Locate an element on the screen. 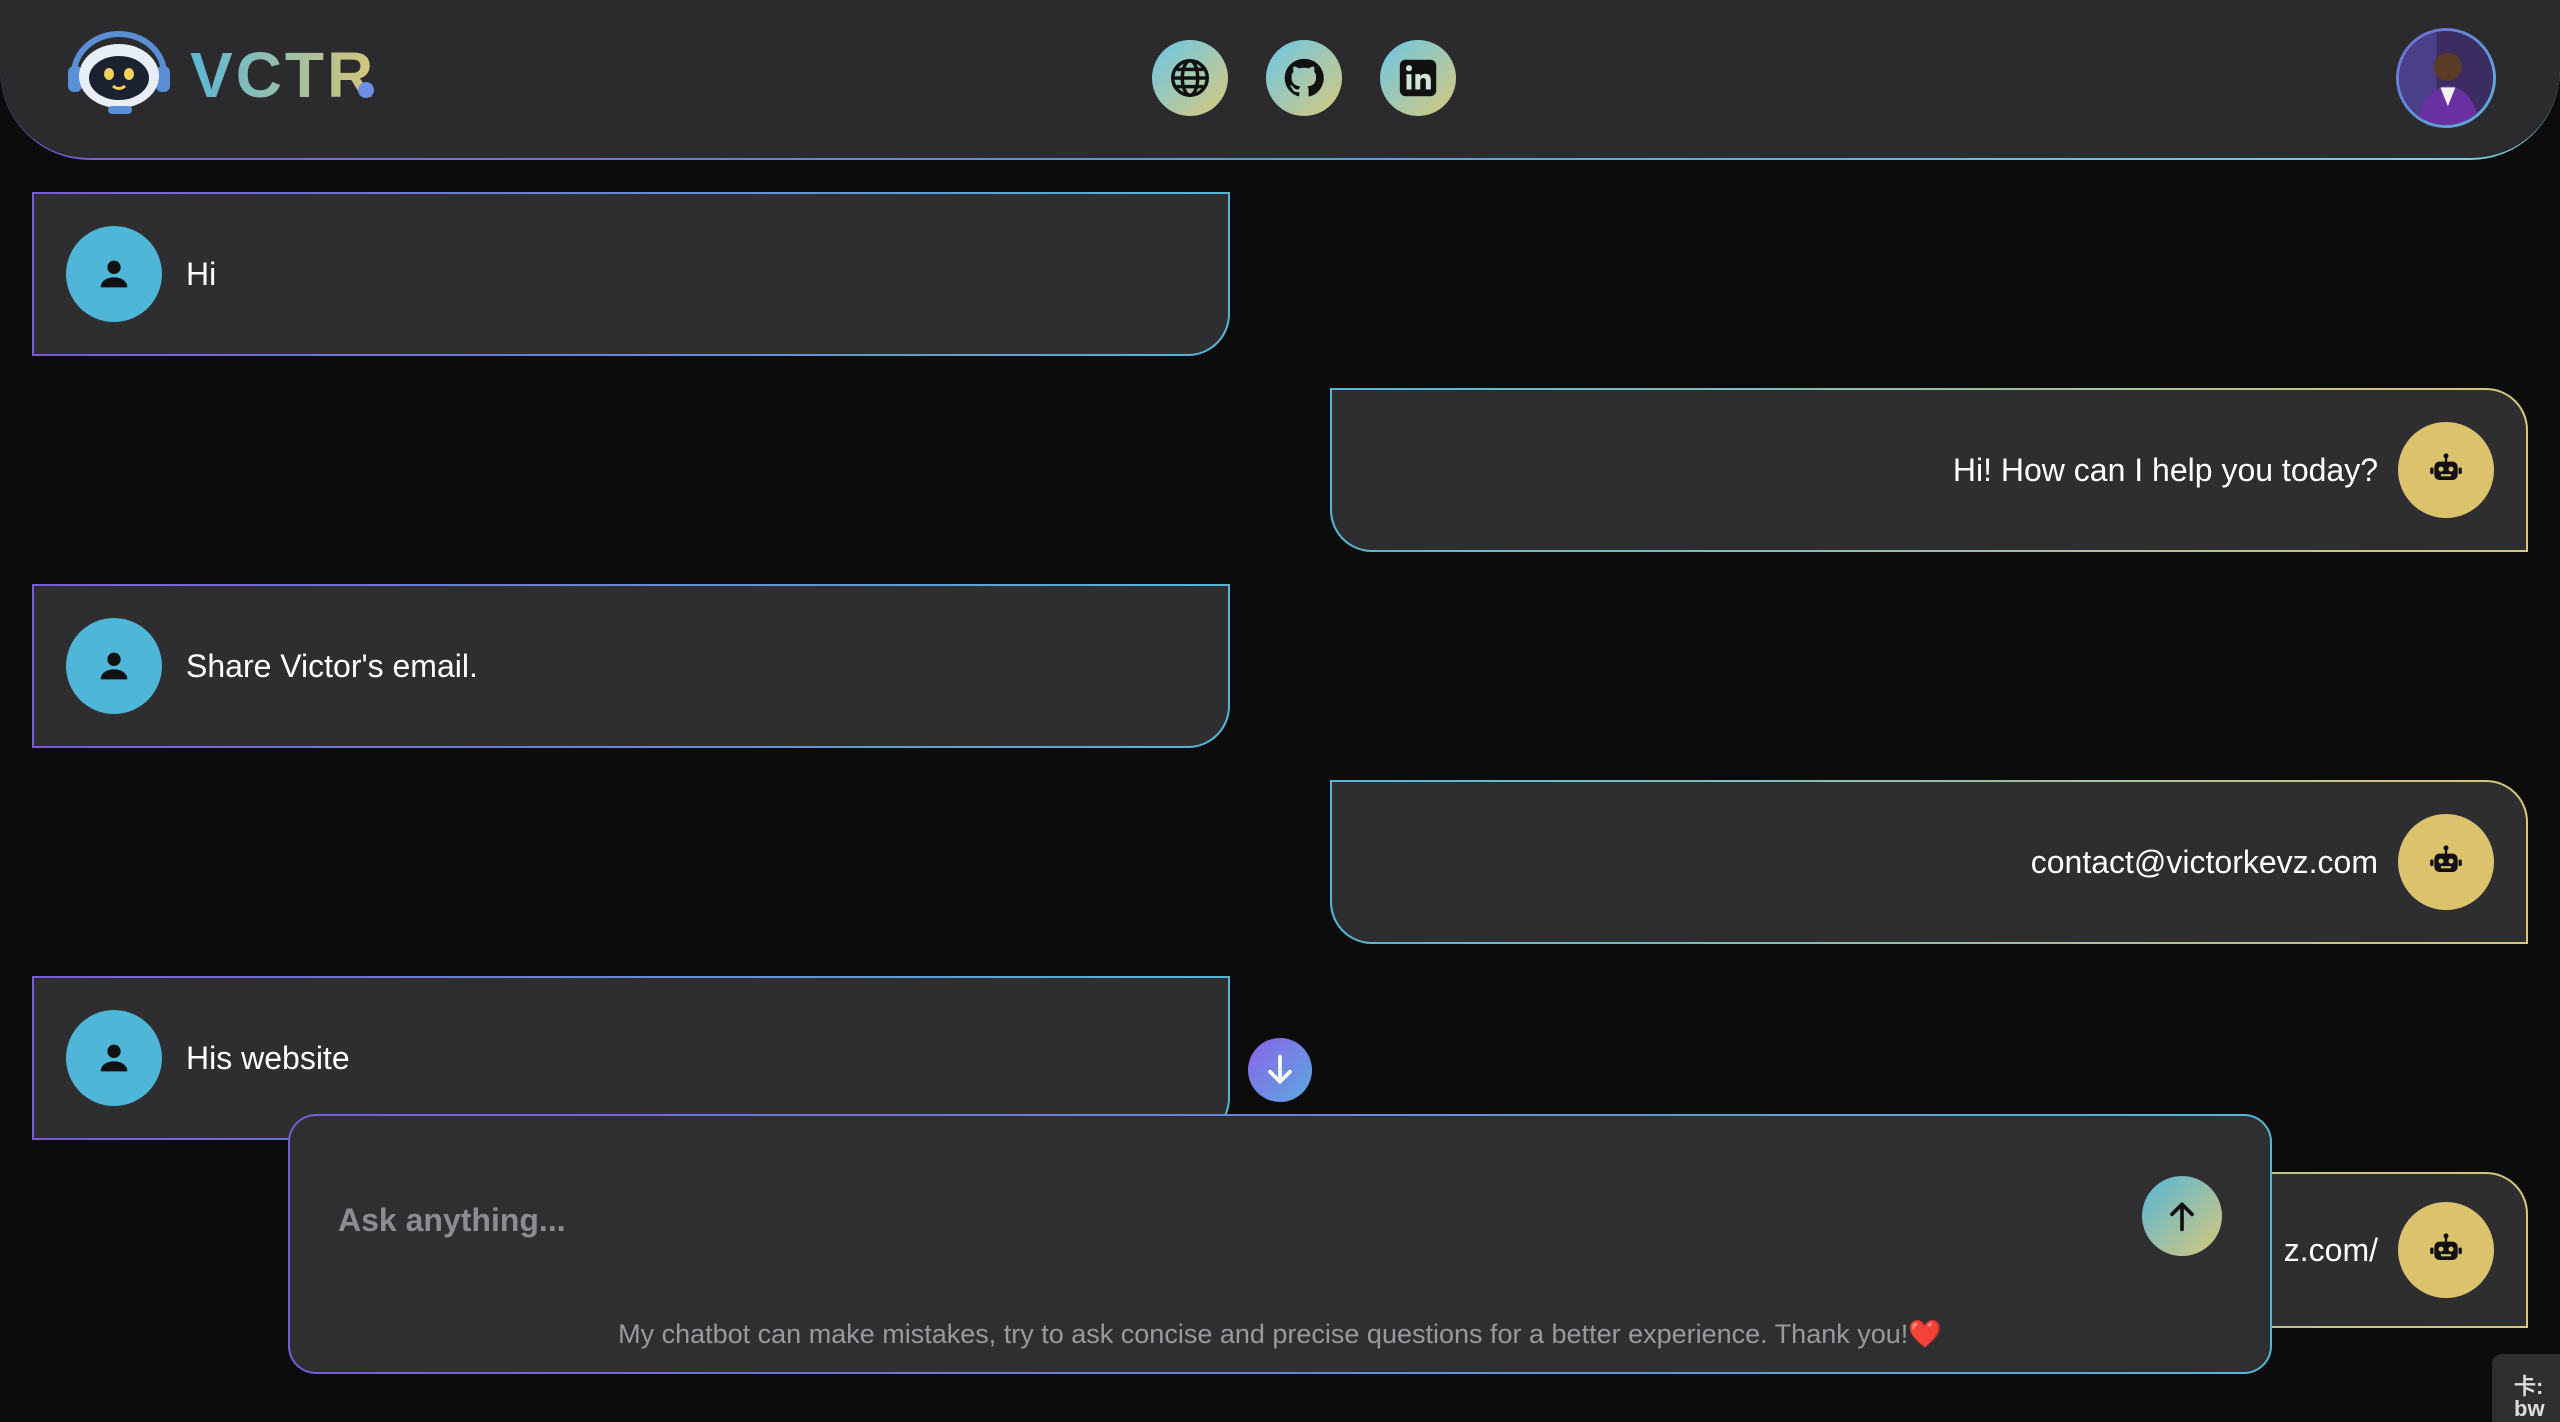 This screenshot has width=2560, height=1422. bot-message: Hi! How can I help you today? is located at coordinates (1929, 470).